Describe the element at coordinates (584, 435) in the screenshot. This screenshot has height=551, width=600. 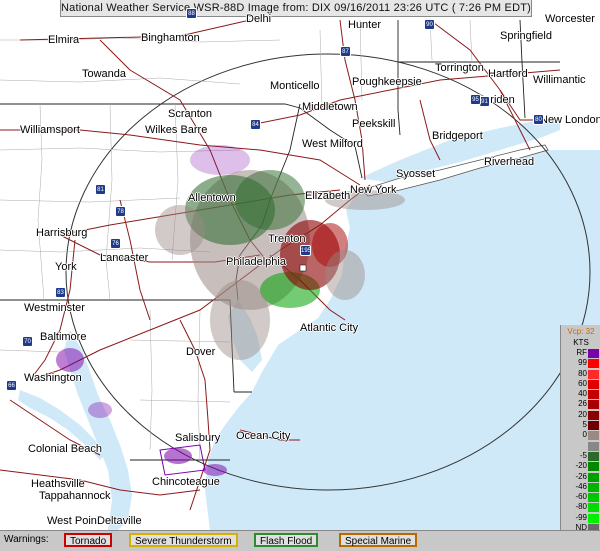
I see `legend-label: 0` at that location.